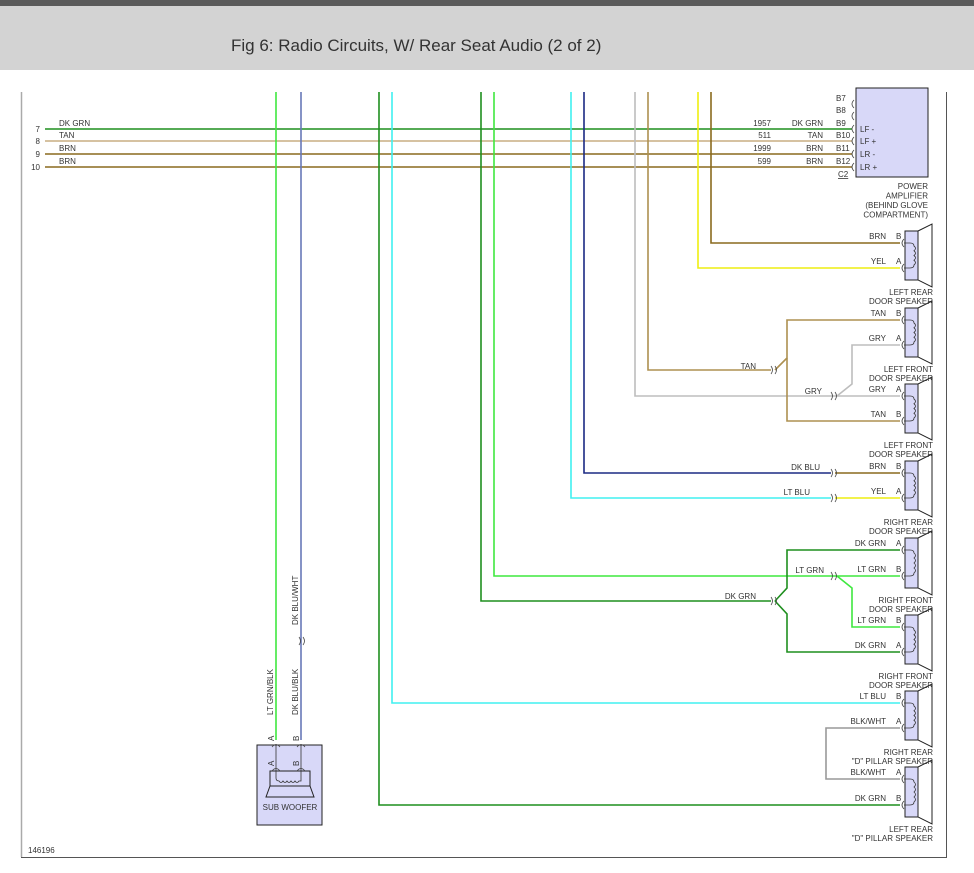 Image resolution: width=974 pixels, height=873 pixels. I want to click on circuit-number: 511, so click(764, 135).